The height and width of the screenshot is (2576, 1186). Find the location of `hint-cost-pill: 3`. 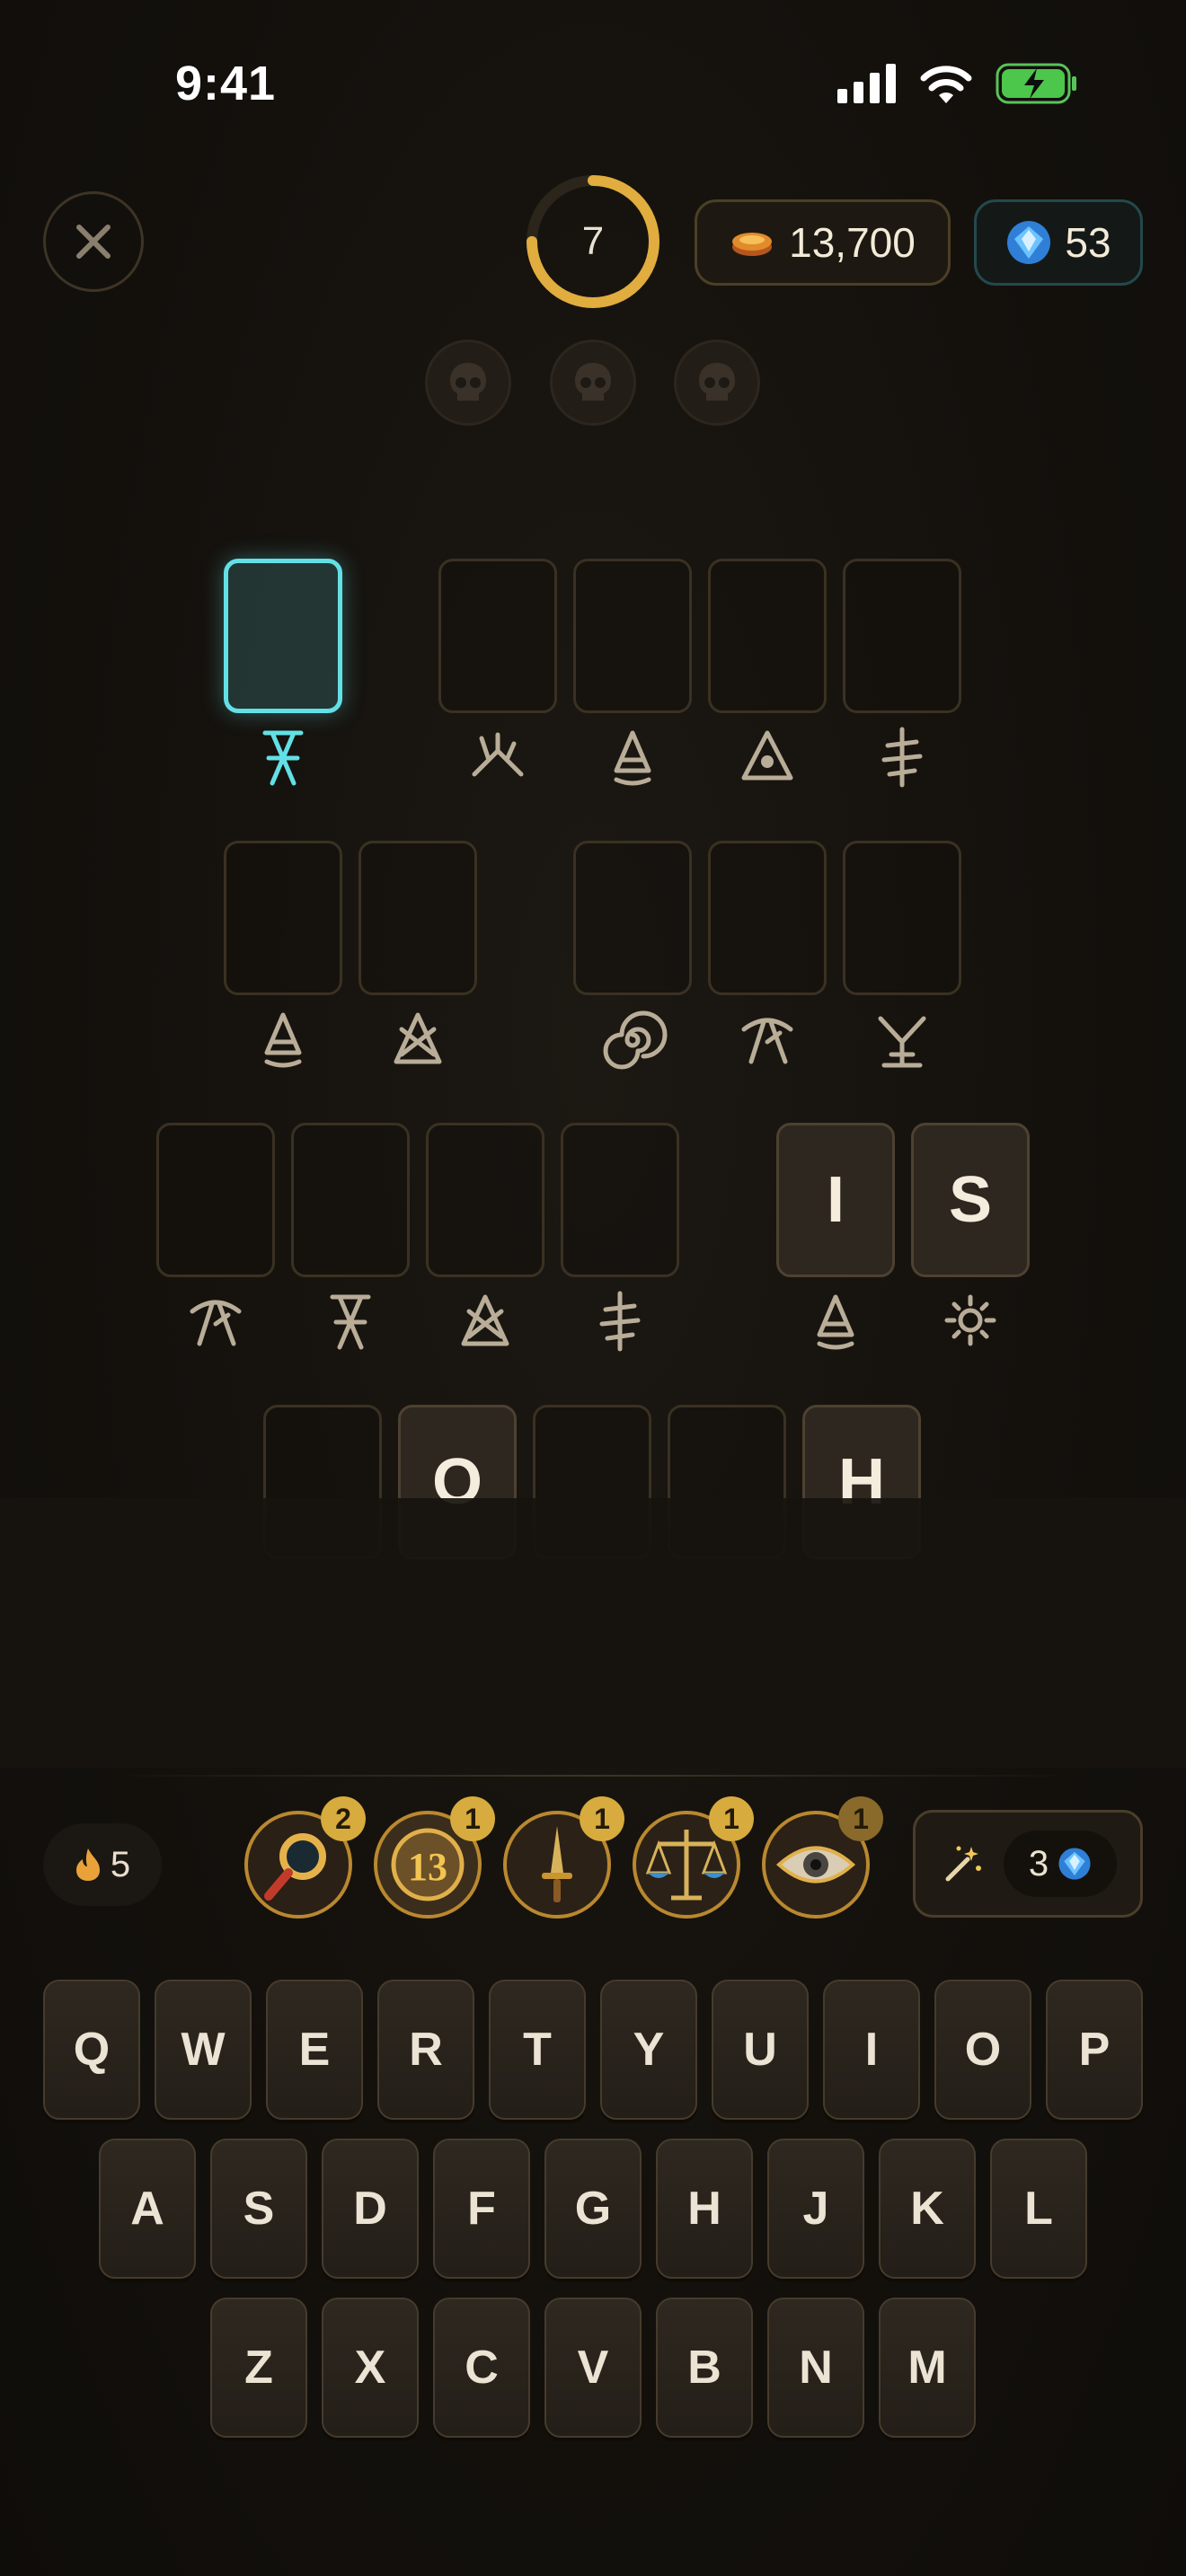

hint-cost-pill: 3 is located at coordinates (1060, 1864).